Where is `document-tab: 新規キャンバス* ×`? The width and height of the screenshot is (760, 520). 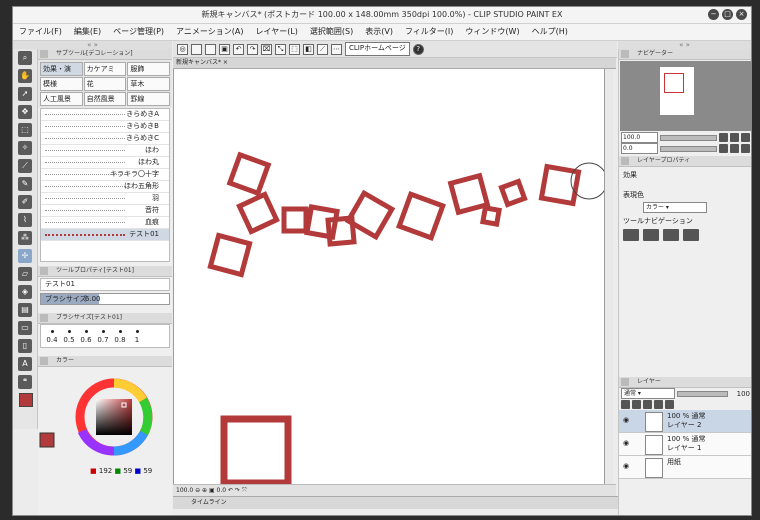
document-tab: 新規キャンバス* × is located at coordinates (394, 63).